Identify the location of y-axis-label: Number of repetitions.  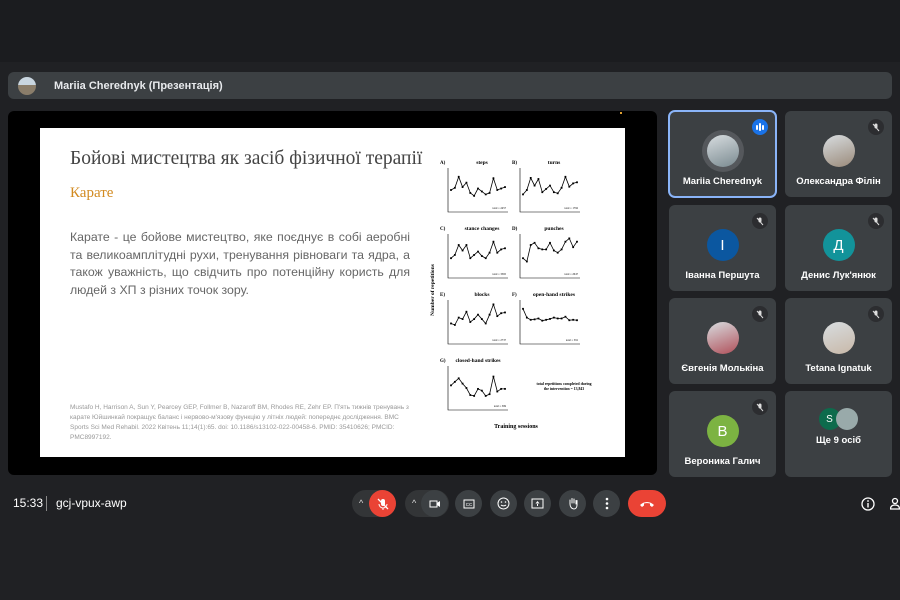
(433, 290).